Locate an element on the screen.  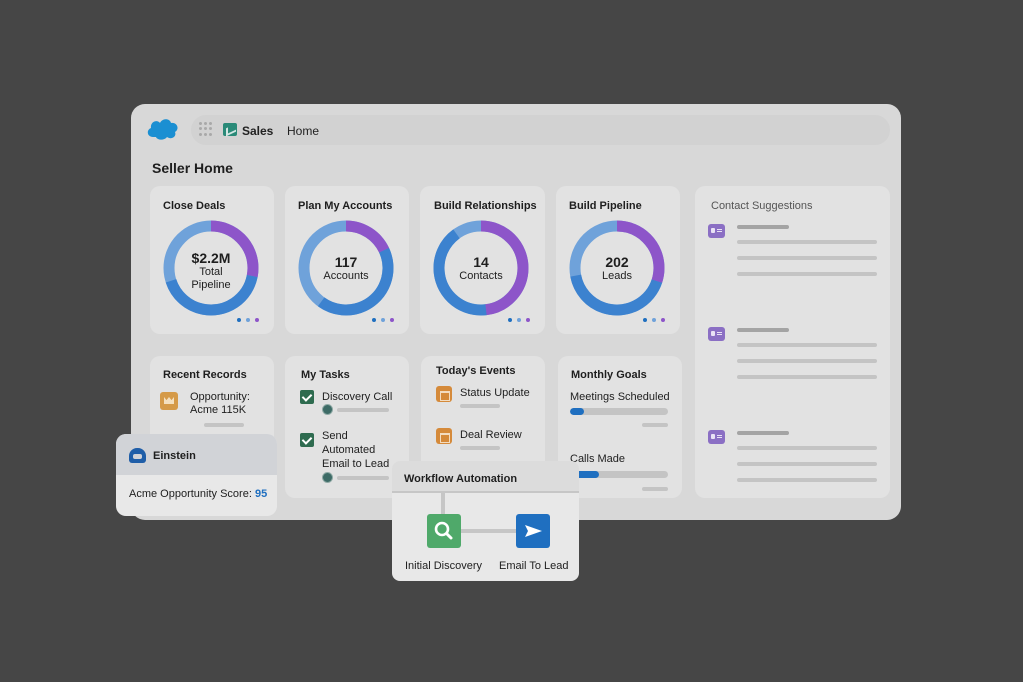
kpi-card-build-relationships: Build Relationships 14 Contacts is located at coordinates (482, 260).